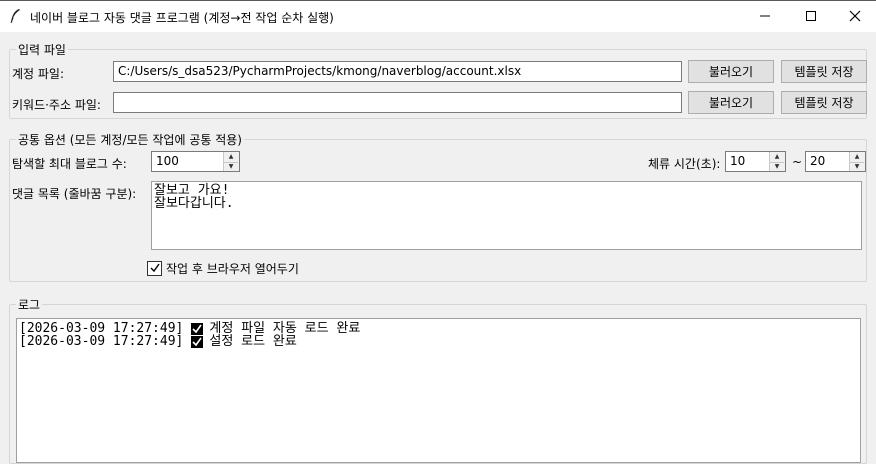 The width and height of the screenshot is (876, 464). What do you see at coordinates (797, 162) in the screenshot?
I see `stay-range-tilde: ~` at bounding box center [797, 162].